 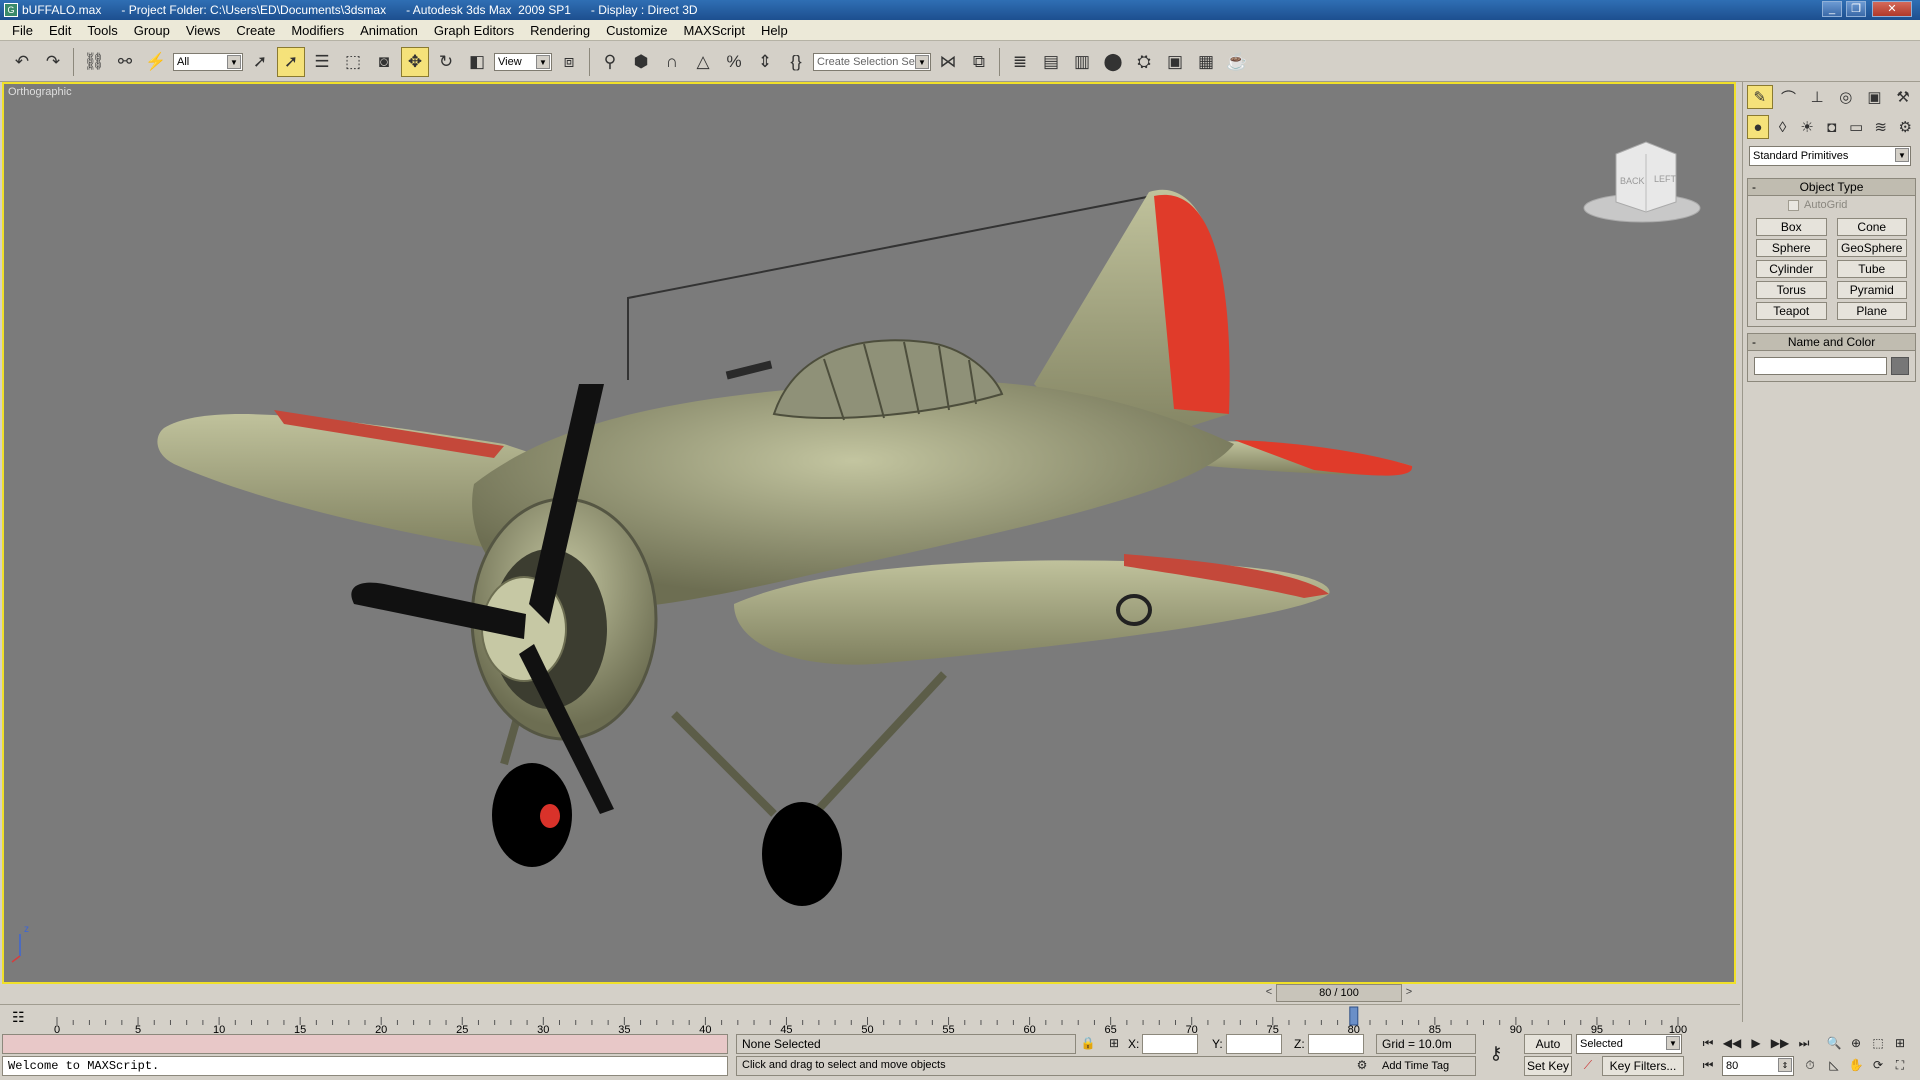 I want to click on maxscript-mini-listener-output: Welcome to MAXScript., so click(x=365, y=1066).